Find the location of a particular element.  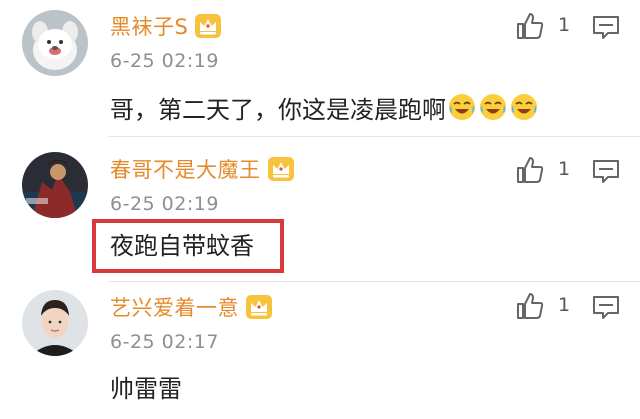

timestamp: 6-25 02:17 is located at coordinates (164, 342).